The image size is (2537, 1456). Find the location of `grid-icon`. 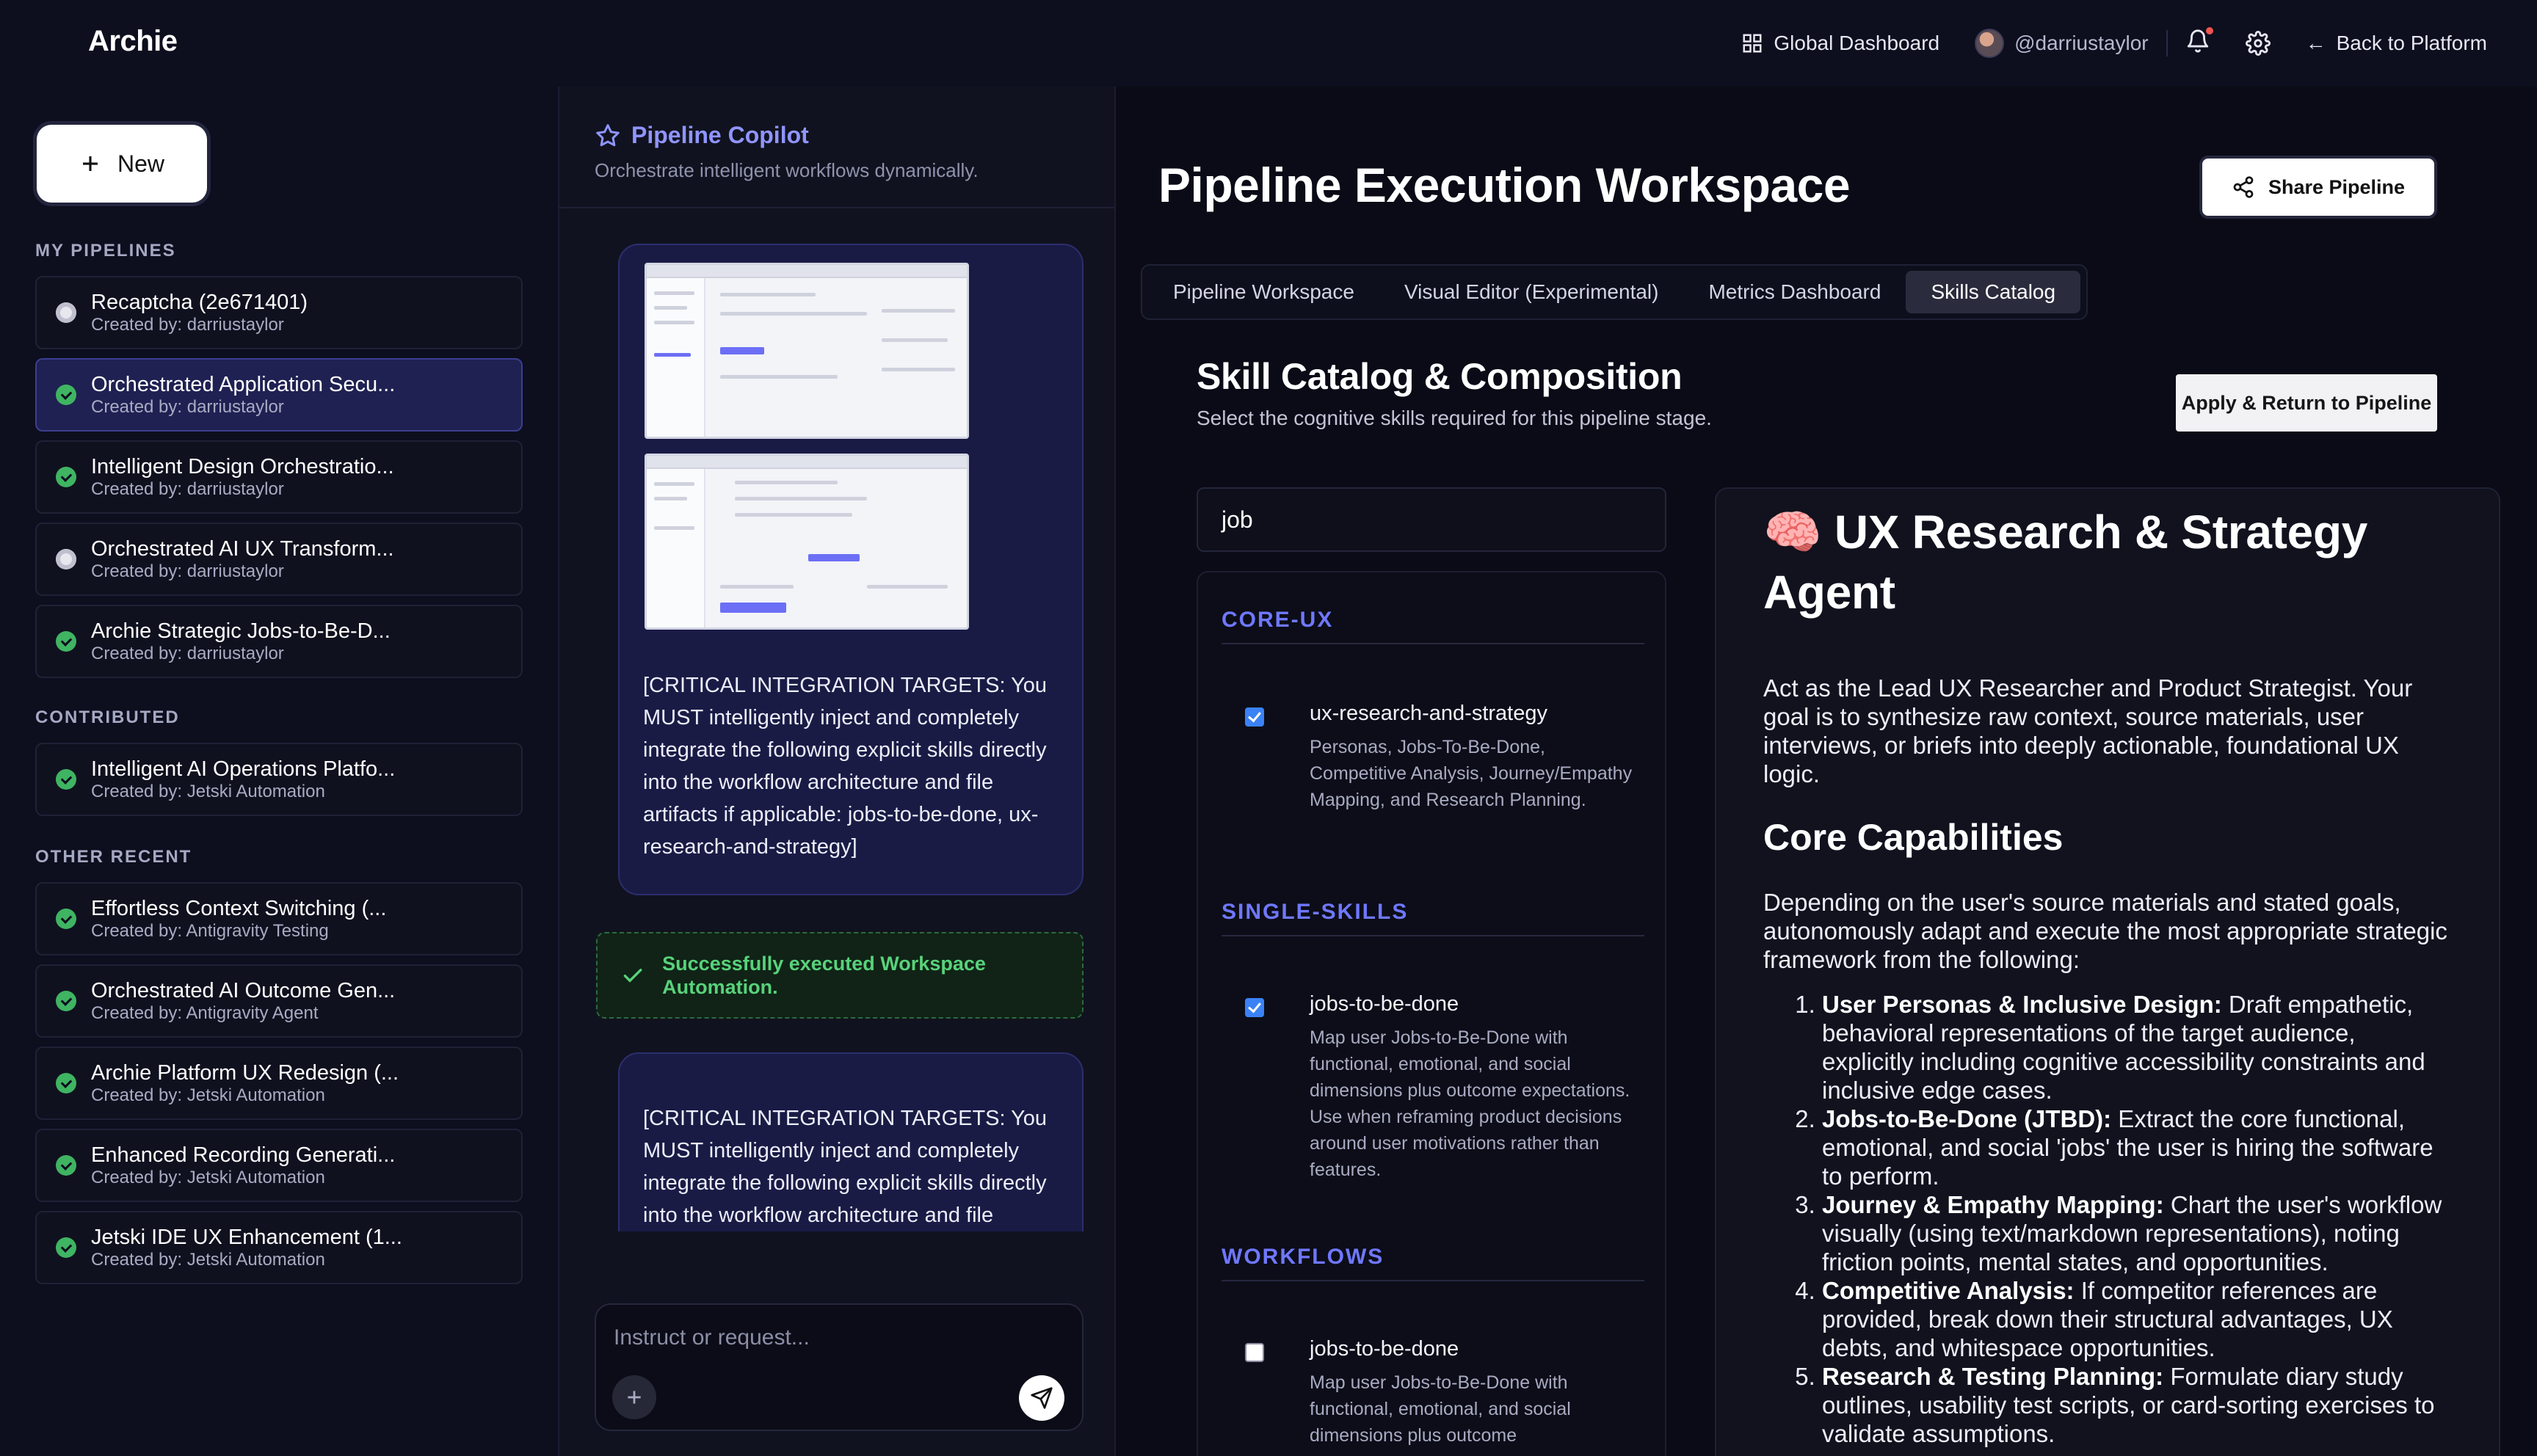

grid-icon is located at coordinates (1752, 43).